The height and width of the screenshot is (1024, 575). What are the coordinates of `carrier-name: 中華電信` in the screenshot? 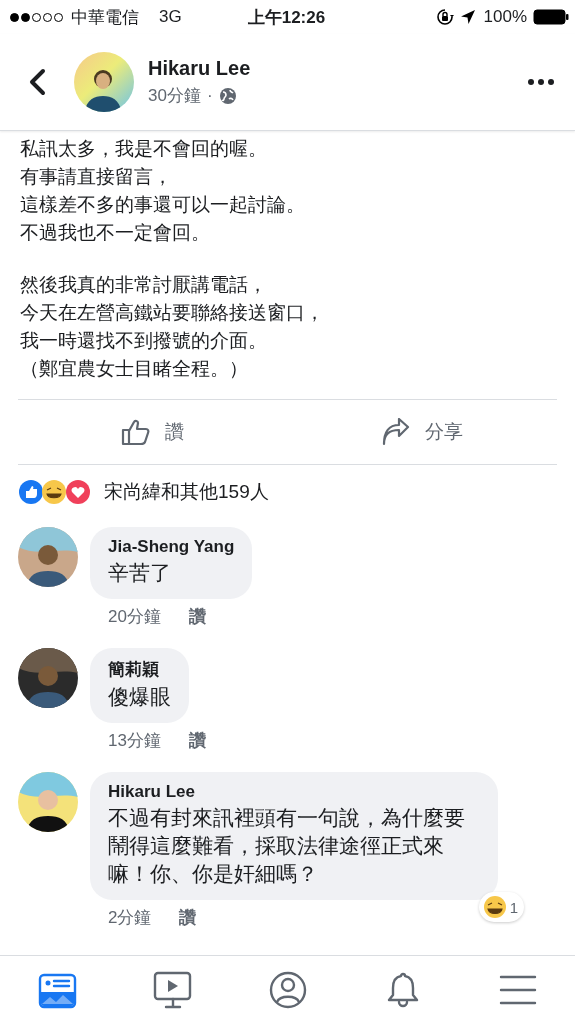 It's located at (105, 17).